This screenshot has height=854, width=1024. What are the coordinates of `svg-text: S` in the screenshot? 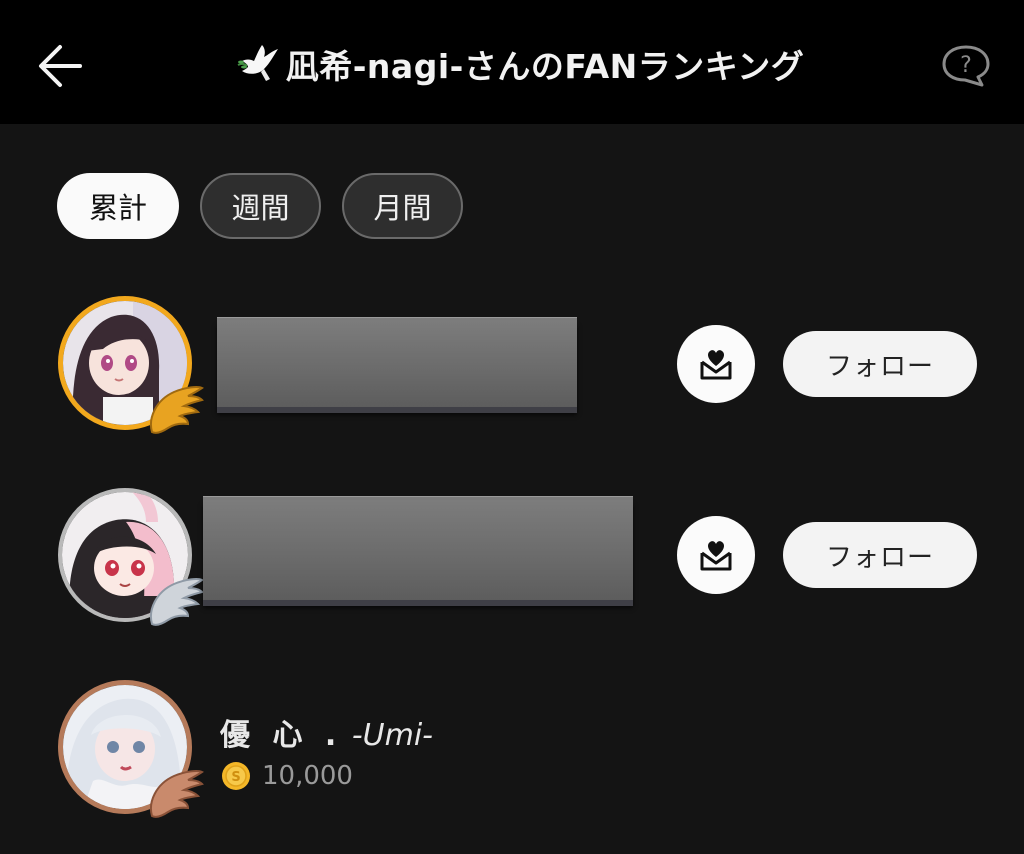 It's located at (235, 777).